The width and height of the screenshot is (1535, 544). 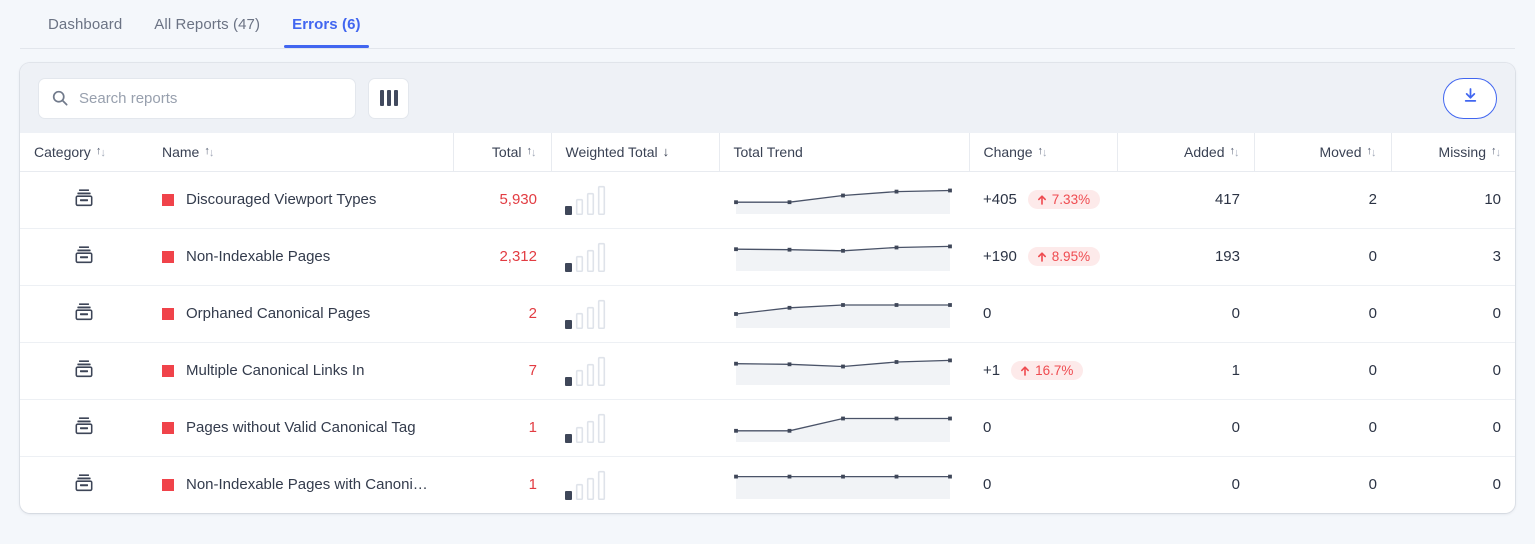 I want to click on report-name: Multiple Canonical Links In, so click(x=275, y=370).